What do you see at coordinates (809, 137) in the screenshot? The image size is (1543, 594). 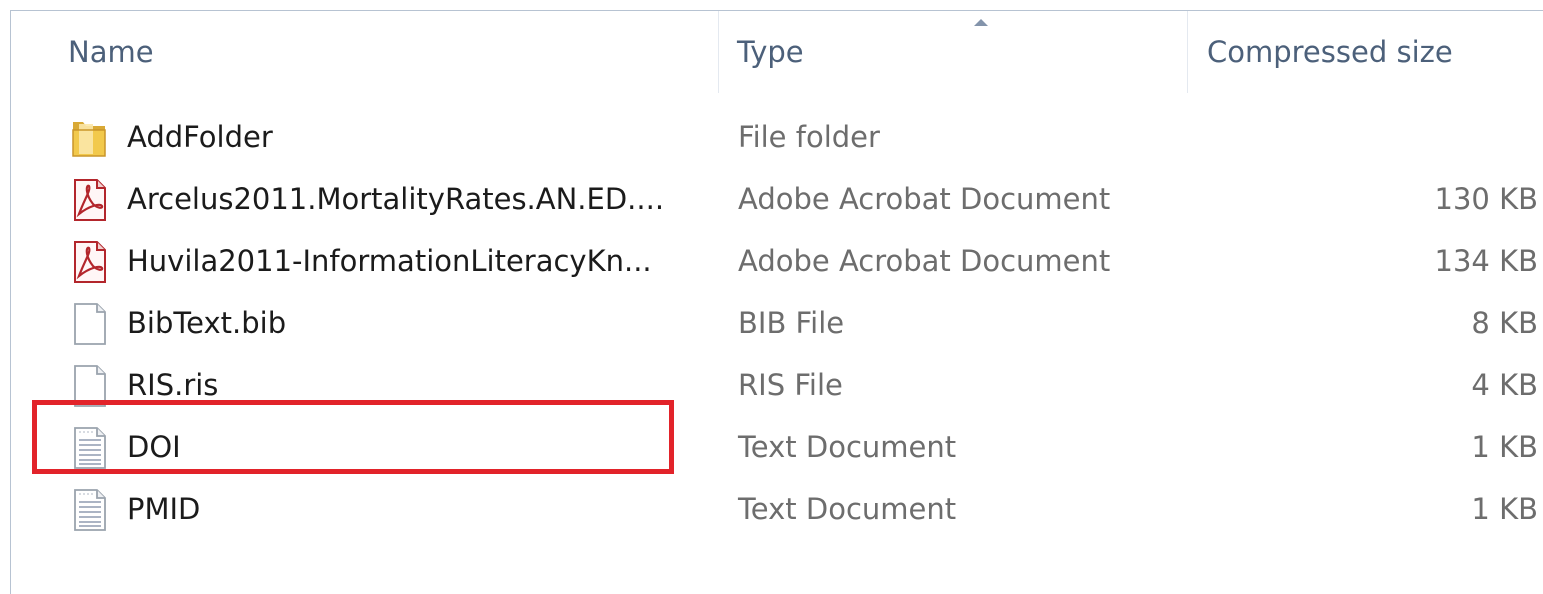 I see `file-type: File folder` at bounding box center [809, 137].